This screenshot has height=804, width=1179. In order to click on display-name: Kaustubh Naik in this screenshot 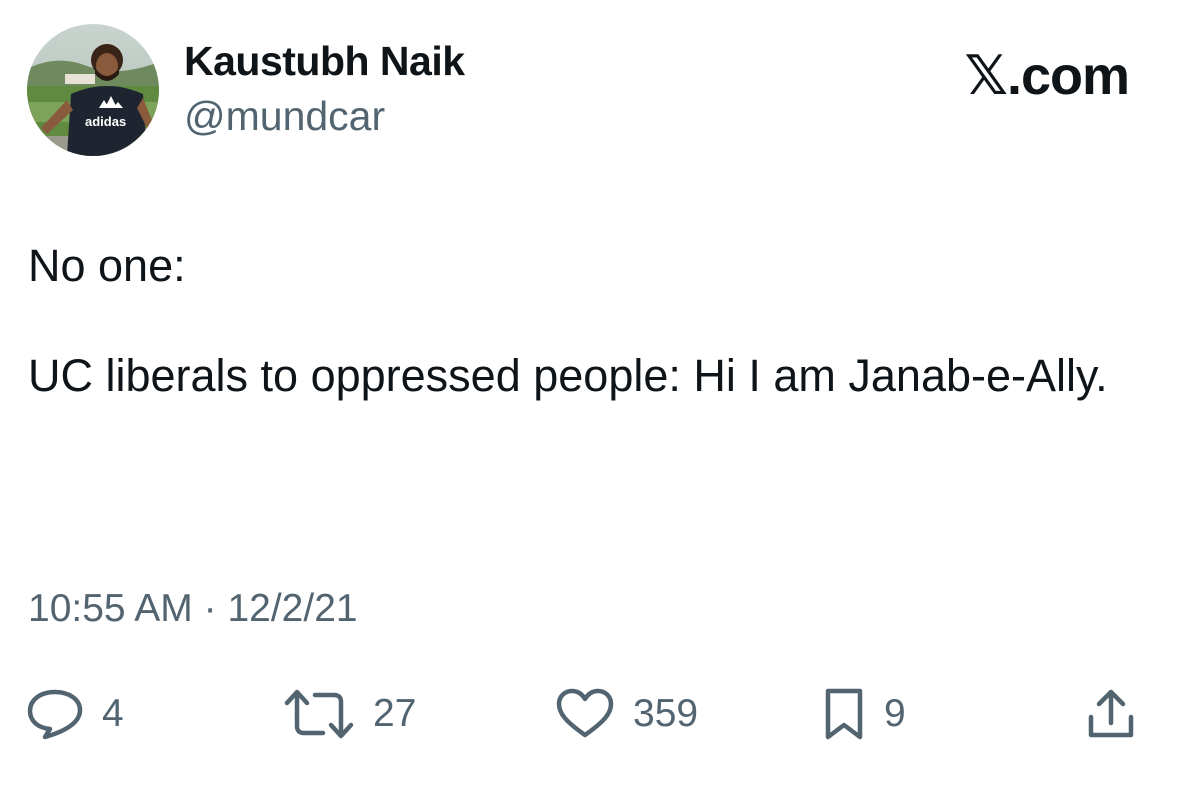, I will do `click(324, 61)`.